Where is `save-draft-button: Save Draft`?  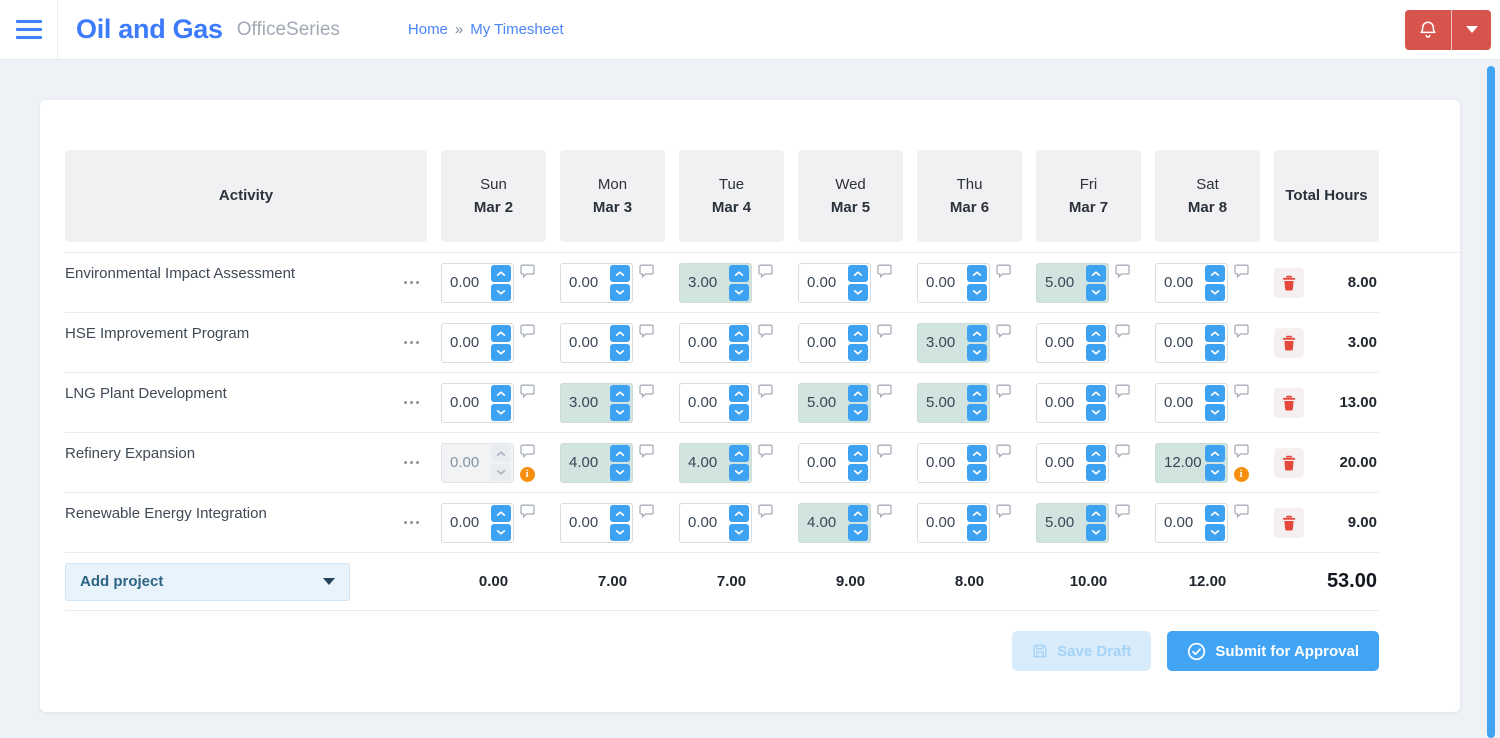
save-draft-button: Save Draft is located at coordinates (1082, 651).